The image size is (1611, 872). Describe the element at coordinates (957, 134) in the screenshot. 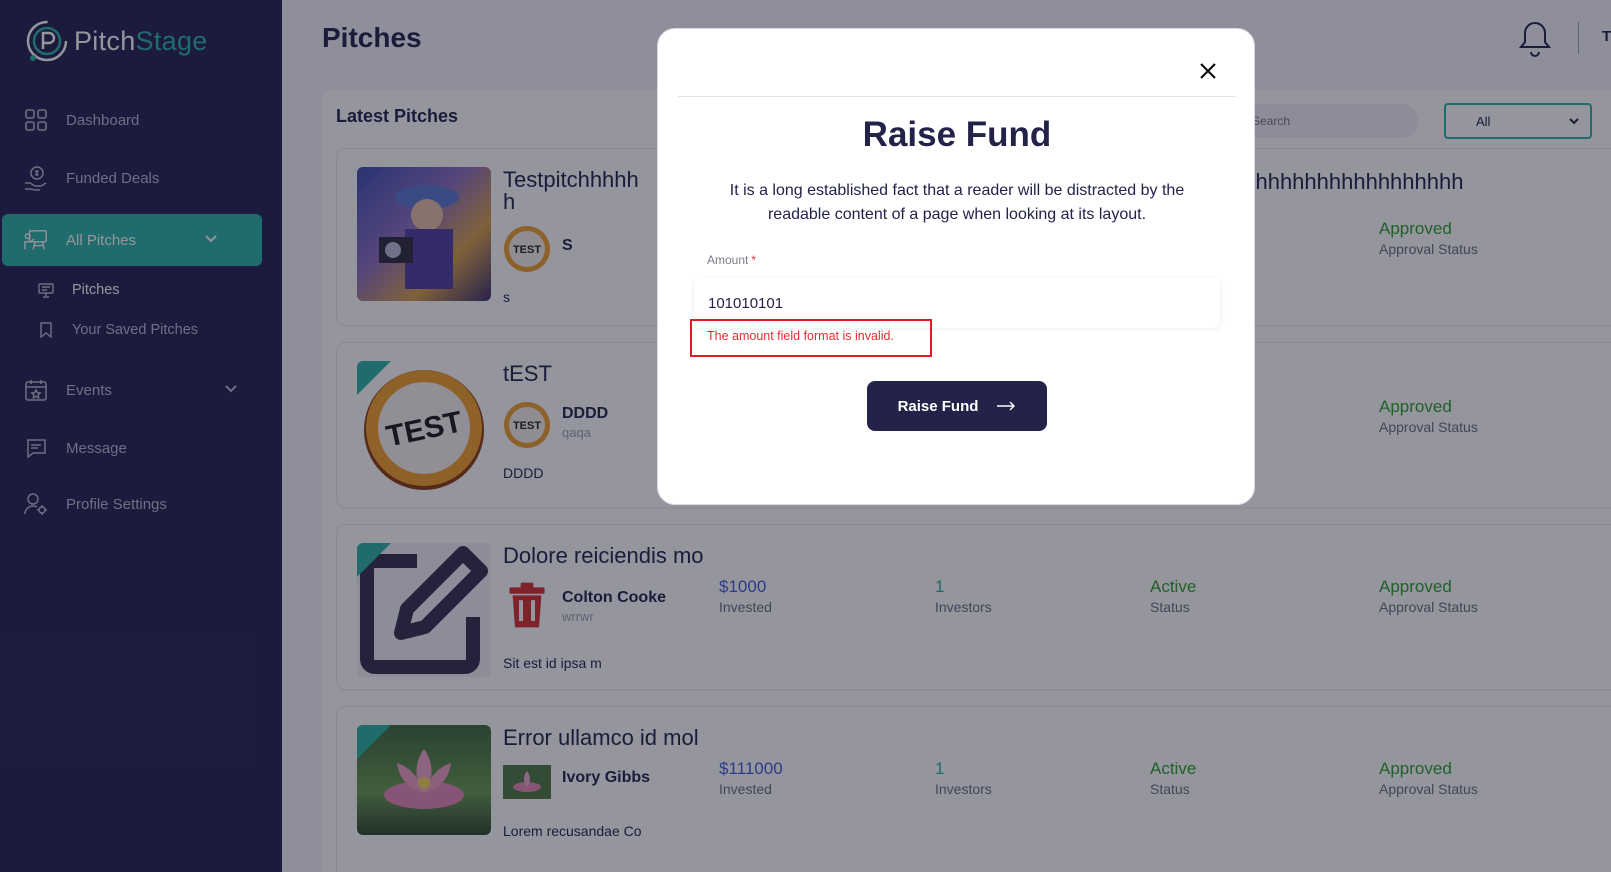

I see `modal-title: Raise Fund` at that location.